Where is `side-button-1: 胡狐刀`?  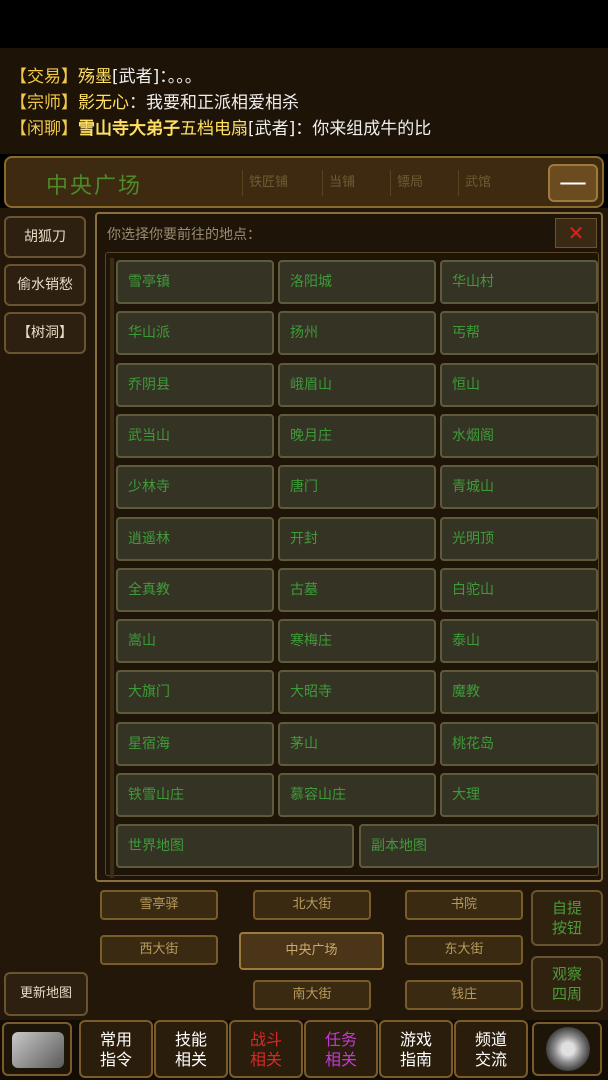
side-button-1: 胡狐刀 is located at coordinates (45, 237).